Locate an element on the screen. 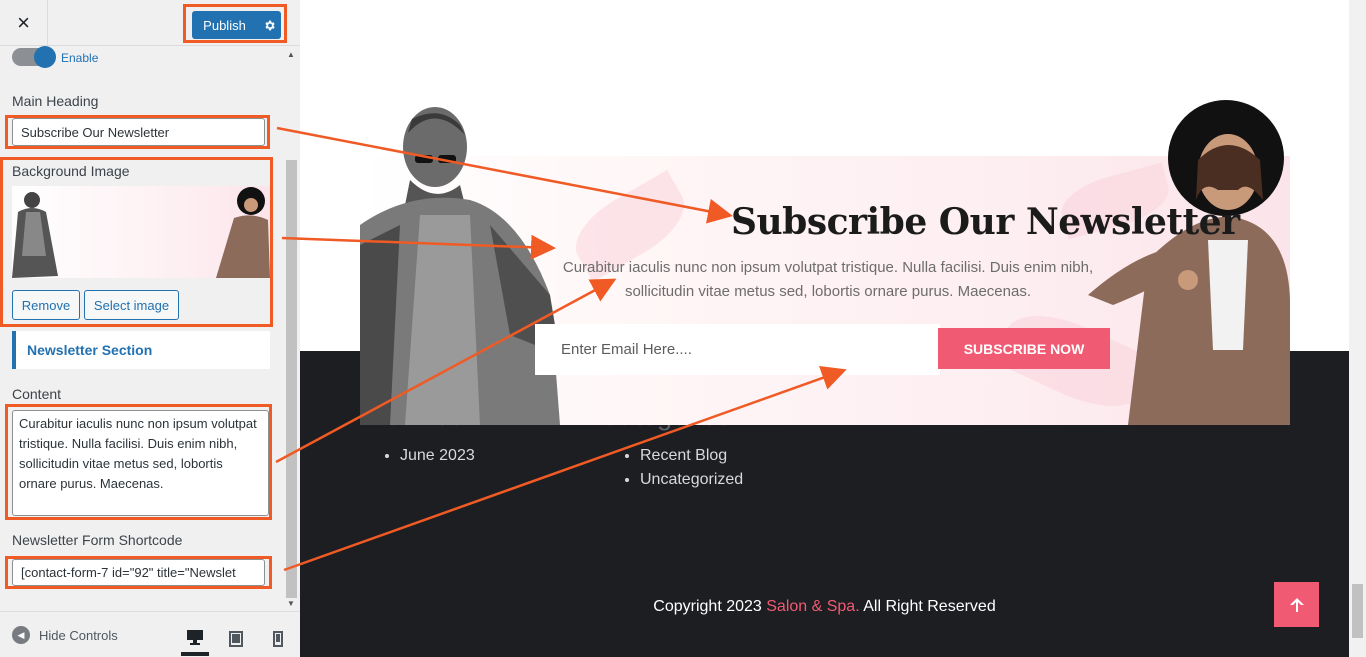 The image size is (1366, 657). publish-settings-button is located at coordinates (269, 25).